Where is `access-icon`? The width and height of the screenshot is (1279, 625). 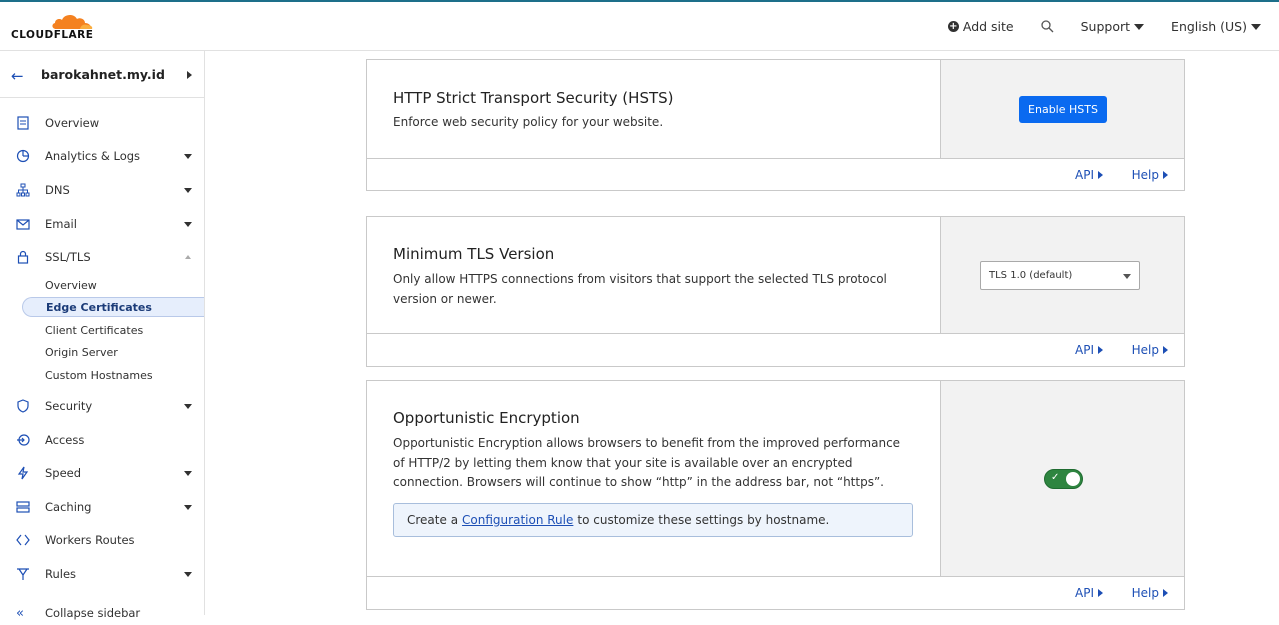
access-icon is located at coordinates (23, 440).